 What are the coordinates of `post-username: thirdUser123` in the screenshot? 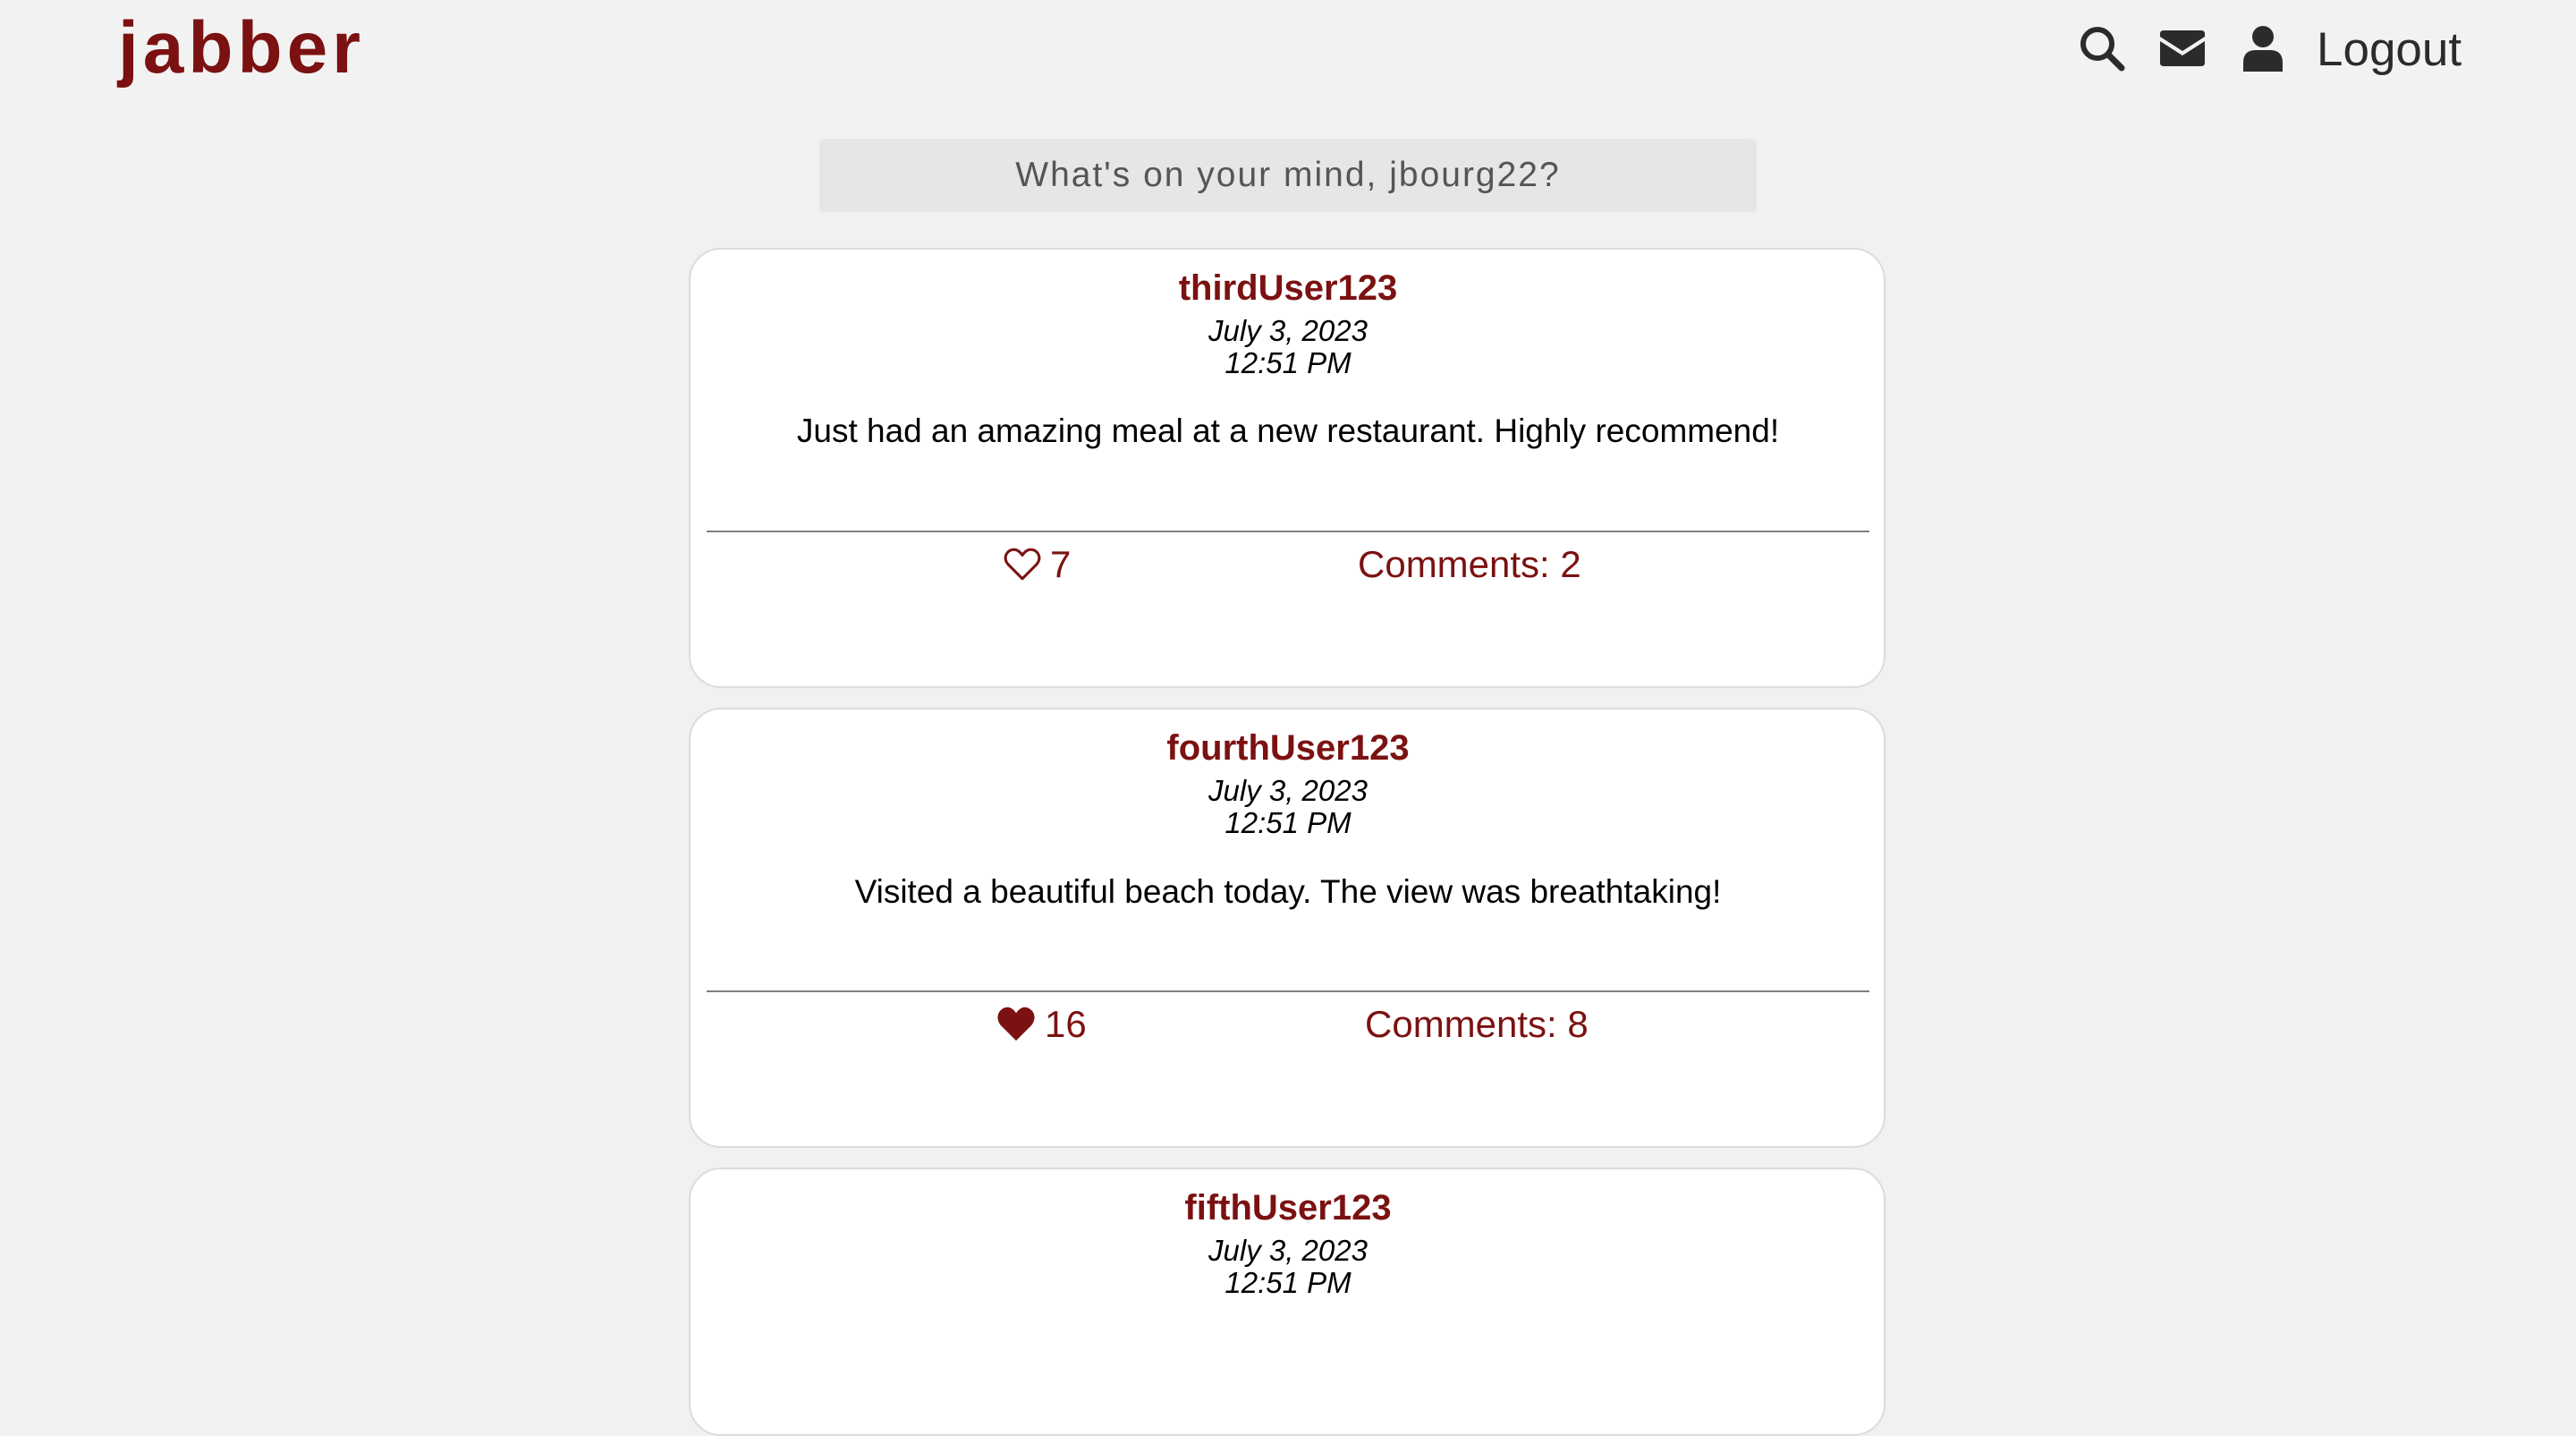 It's located at (1288, 288).